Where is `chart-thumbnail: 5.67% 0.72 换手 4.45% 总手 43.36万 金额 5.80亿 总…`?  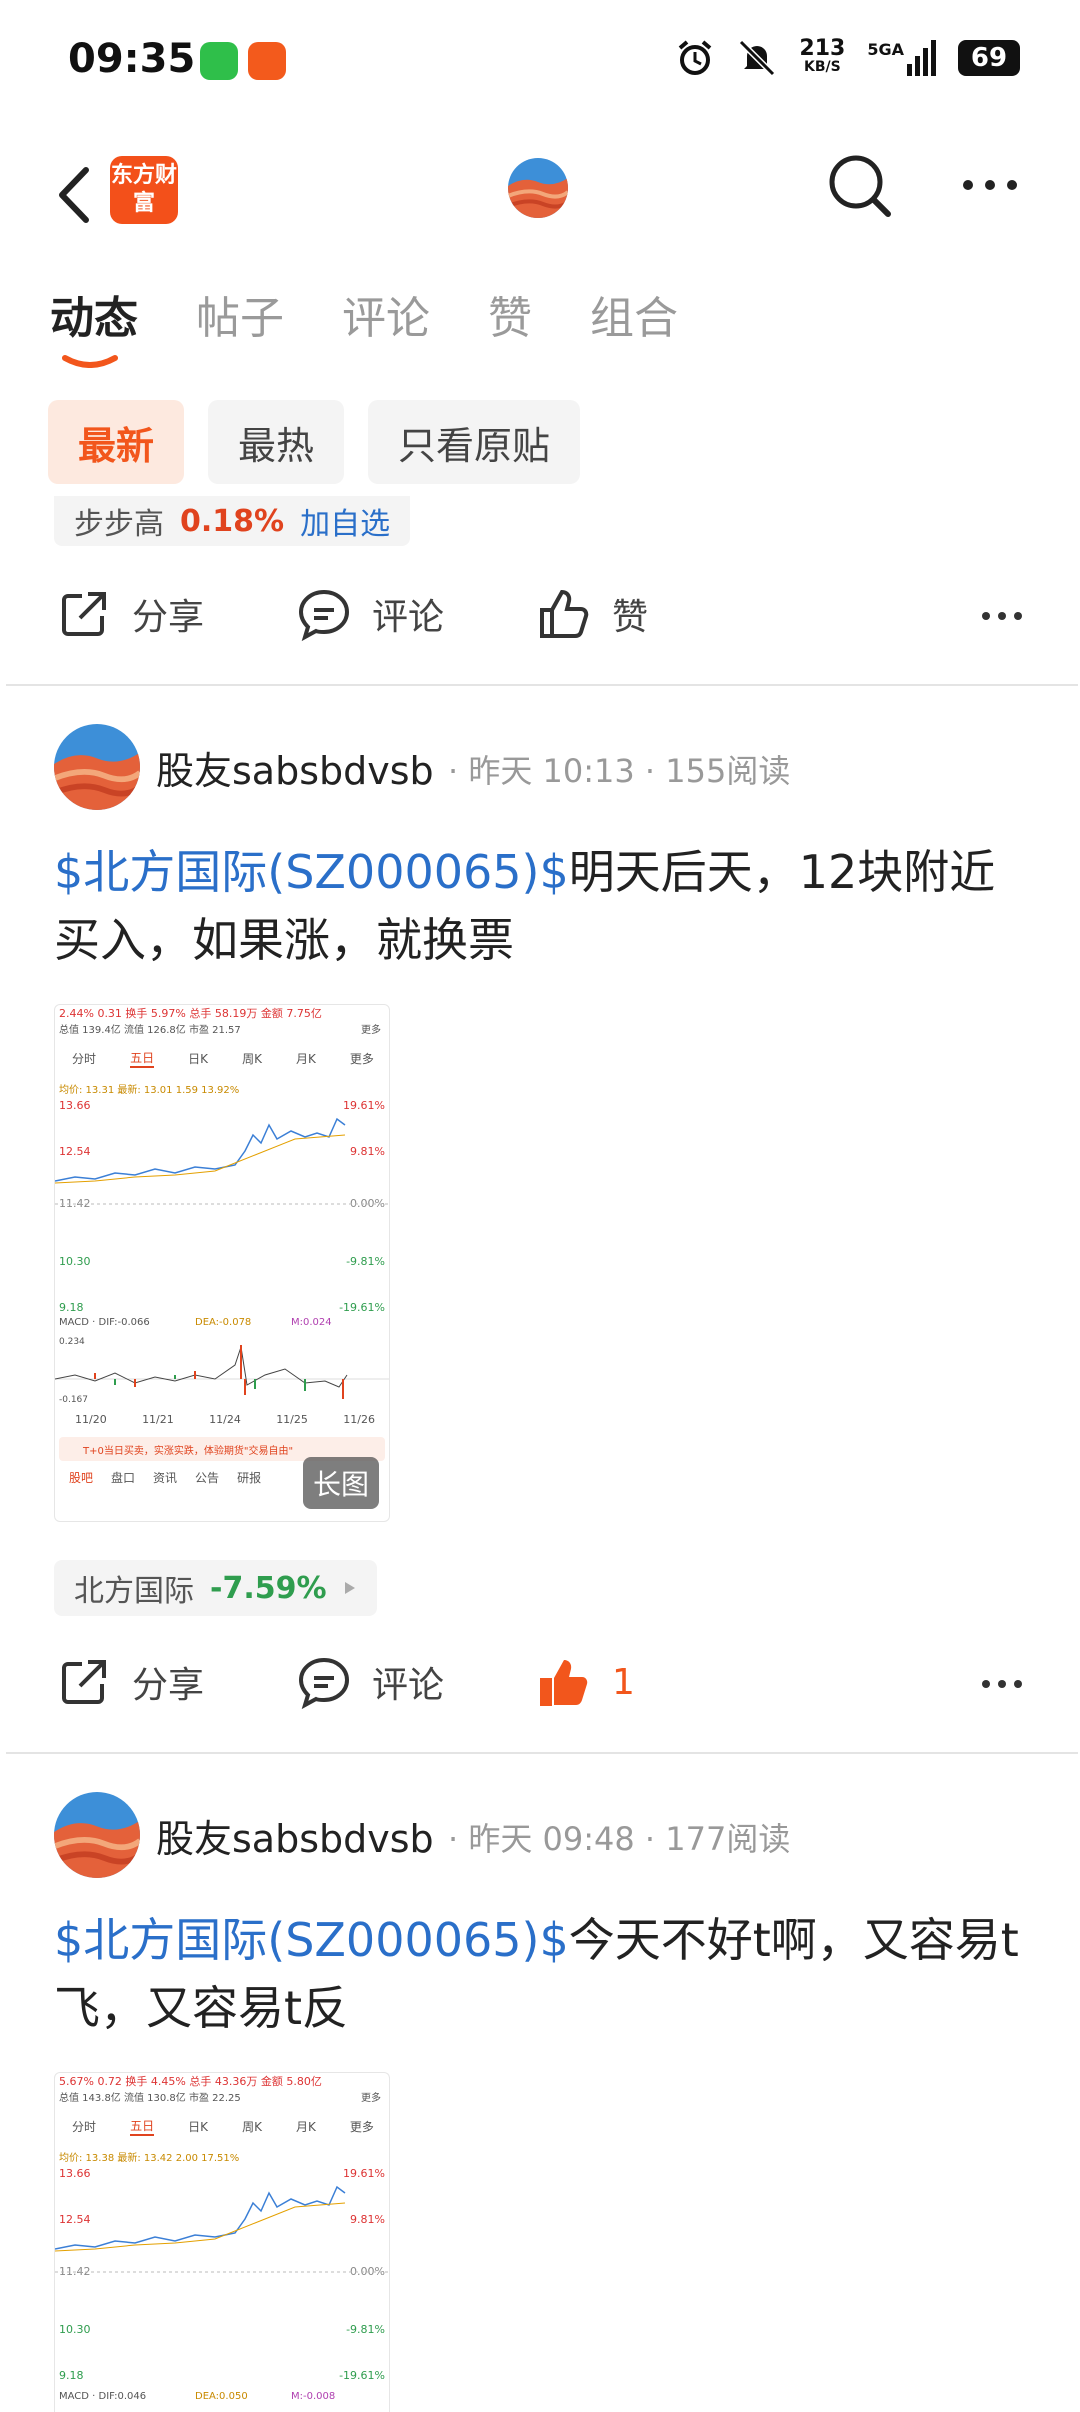 chart-thumbnail: 5.67% 0.72 换手 4.45% 总手 43.36万 金额 5.80亿 总… is located at coordinates (222, 2242).